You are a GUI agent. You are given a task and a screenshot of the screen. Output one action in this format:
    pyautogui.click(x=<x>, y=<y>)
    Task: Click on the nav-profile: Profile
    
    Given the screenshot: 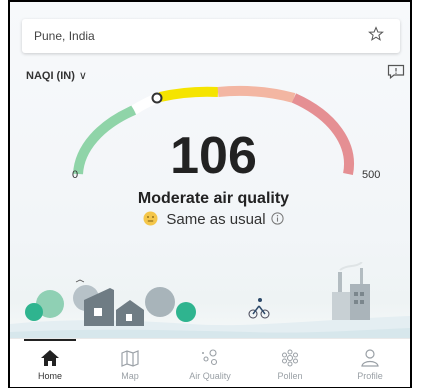 What is the action you would take?
    pyautogui.click(x=370, y=363)
    